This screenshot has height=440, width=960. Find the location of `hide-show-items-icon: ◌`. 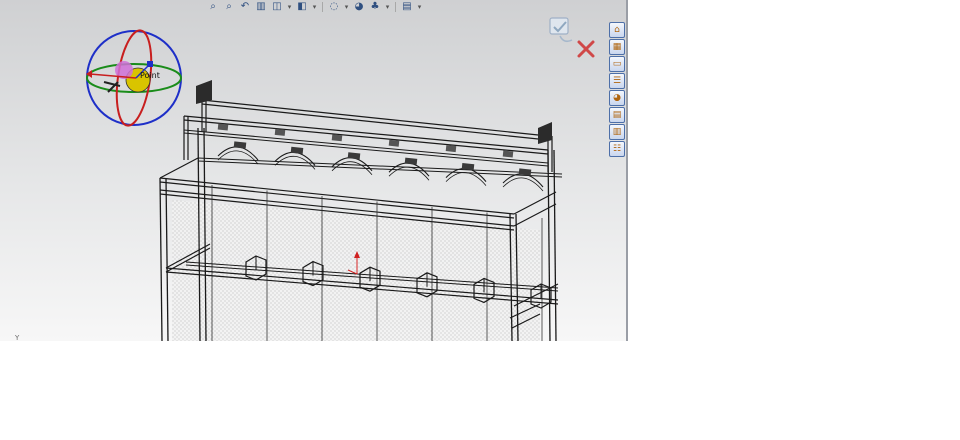

hide-show-items-icon: ◌ is located at coordinates (334, 7).